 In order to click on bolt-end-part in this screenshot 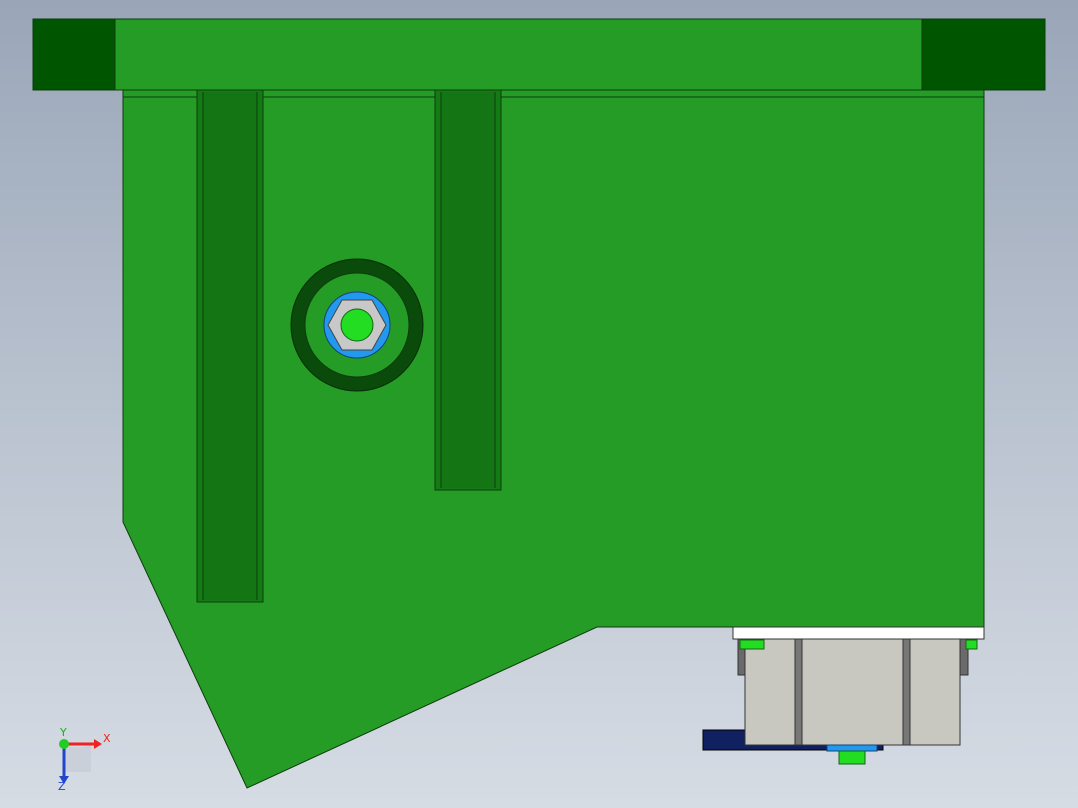, I will do `click(357, 325)`.